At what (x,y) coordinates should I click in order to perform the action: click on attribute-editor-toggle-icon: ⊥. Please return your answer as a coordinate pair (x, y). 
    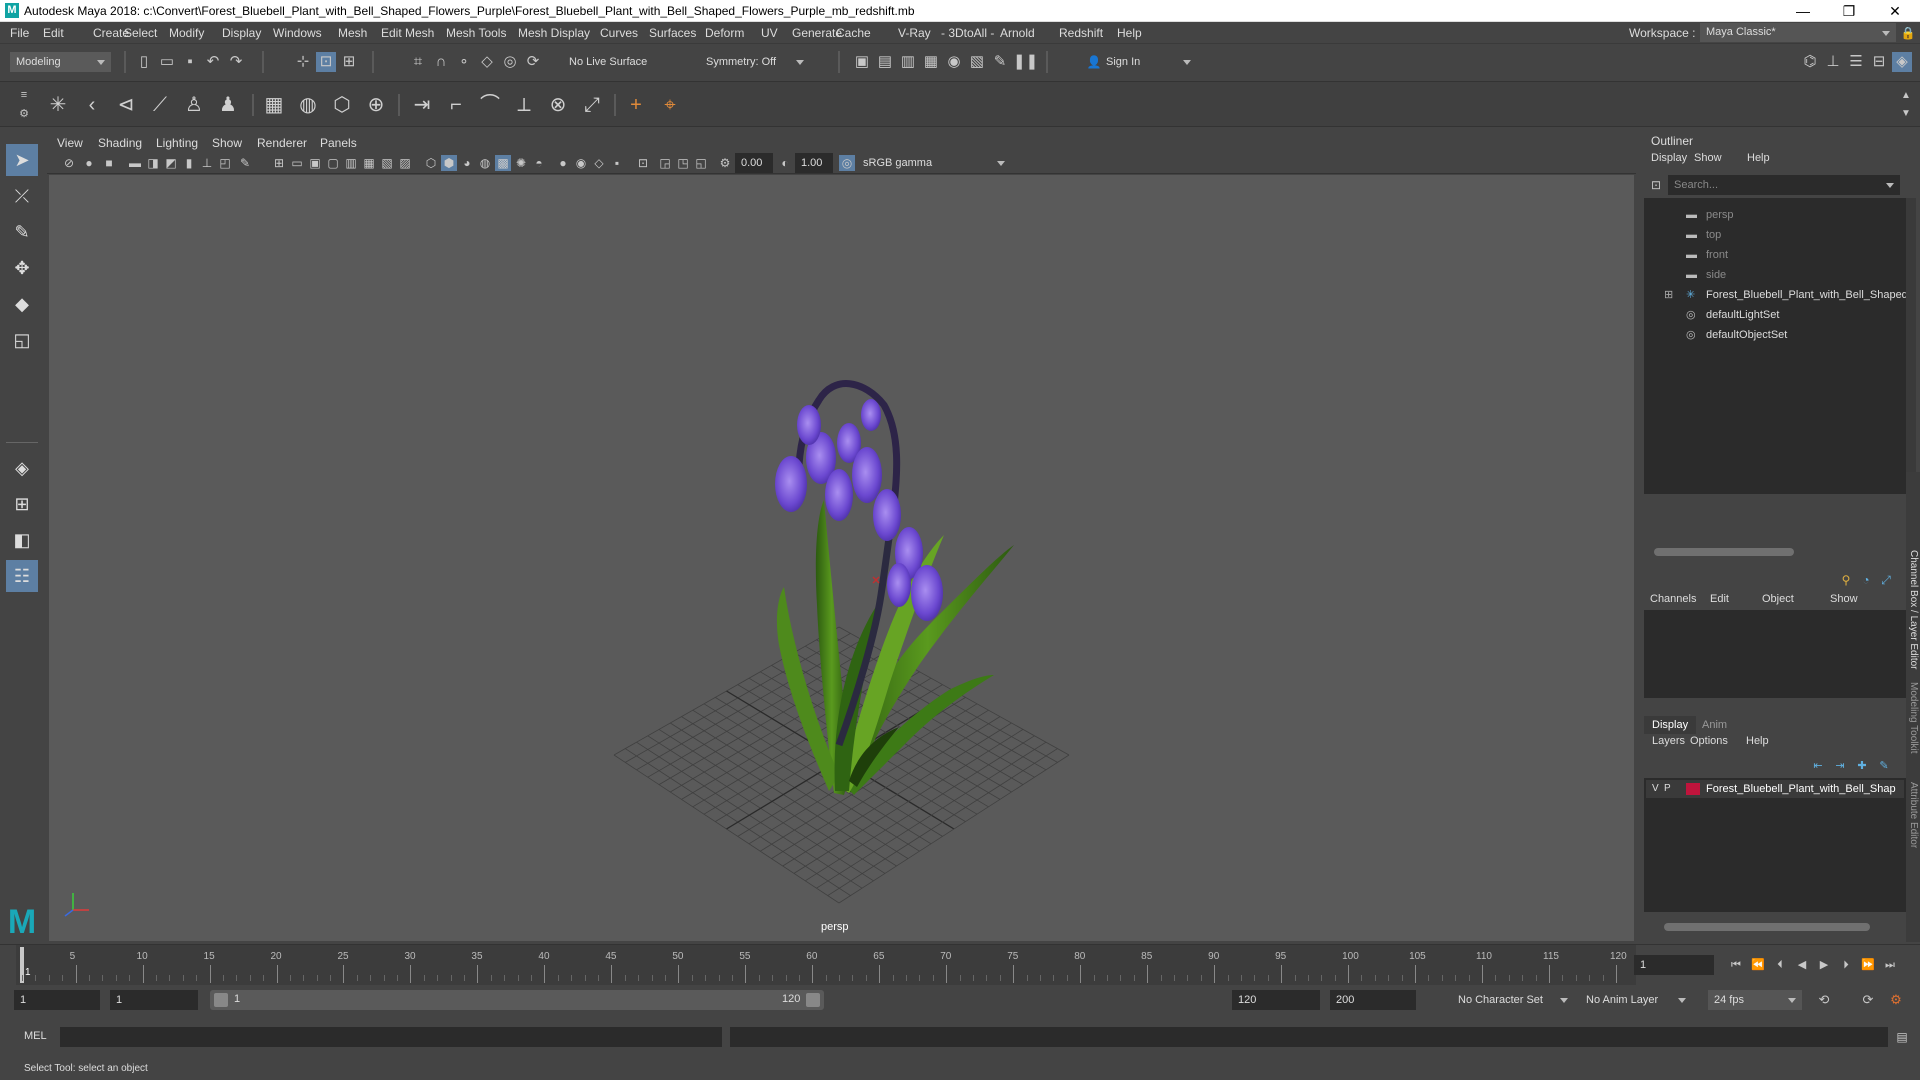
    Looking at the image, I should click on (1833, 62).